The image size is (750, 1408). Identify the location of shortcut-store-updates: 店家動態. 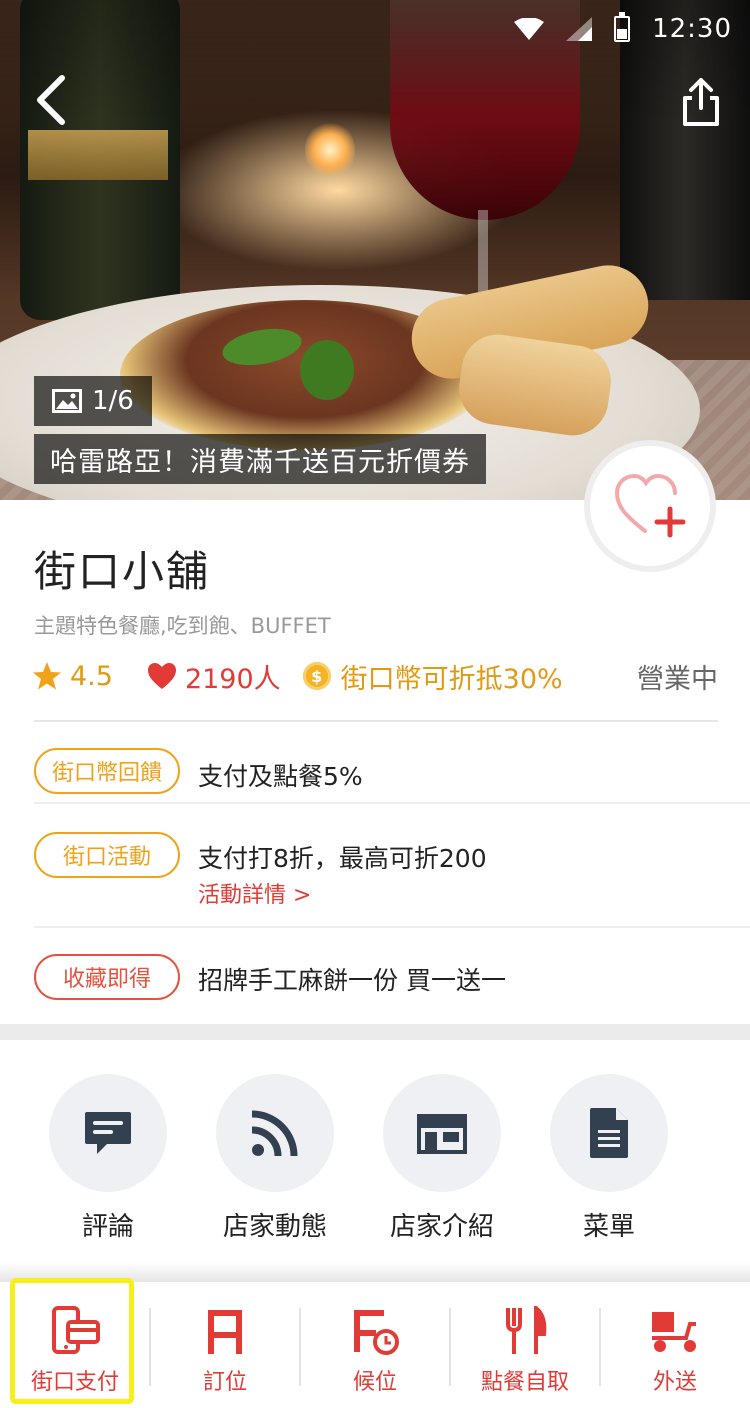
(275, 1158).